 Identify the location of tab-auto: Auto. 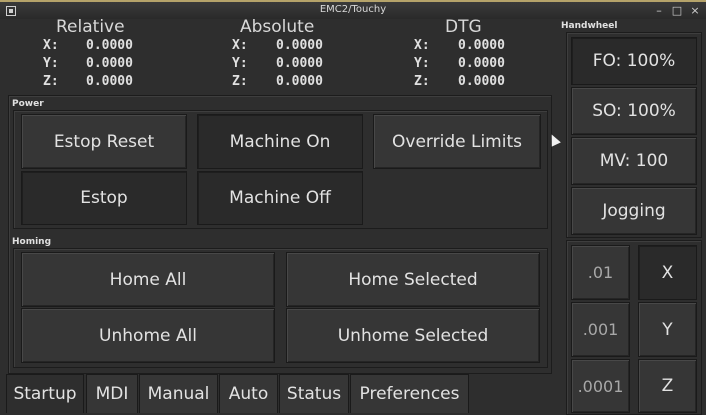
(248, 393).